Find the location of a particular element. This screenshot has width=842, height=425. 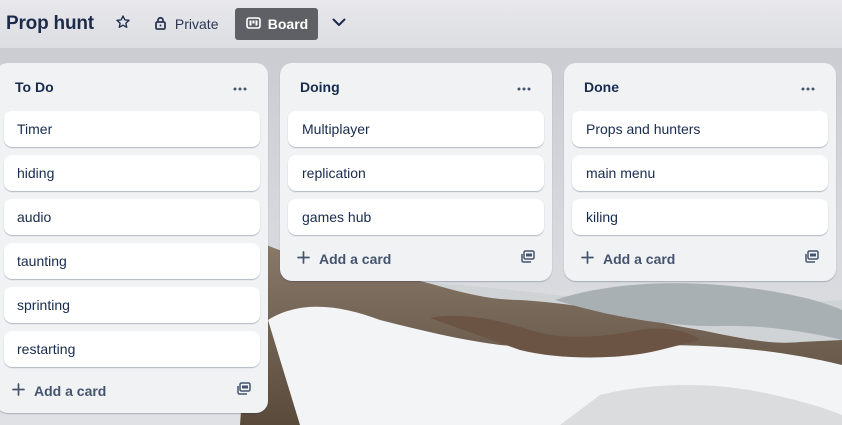

card-list: Props and hunters main menu kiling is located at coordinates (700, 173).